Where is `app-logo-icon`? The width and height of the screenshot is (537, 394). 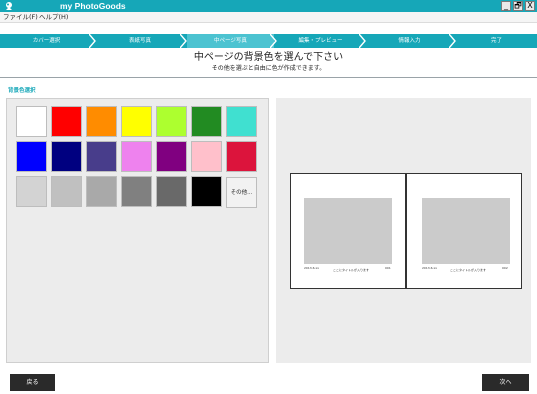 app-logo-icon is located at coordinates (9, 6).